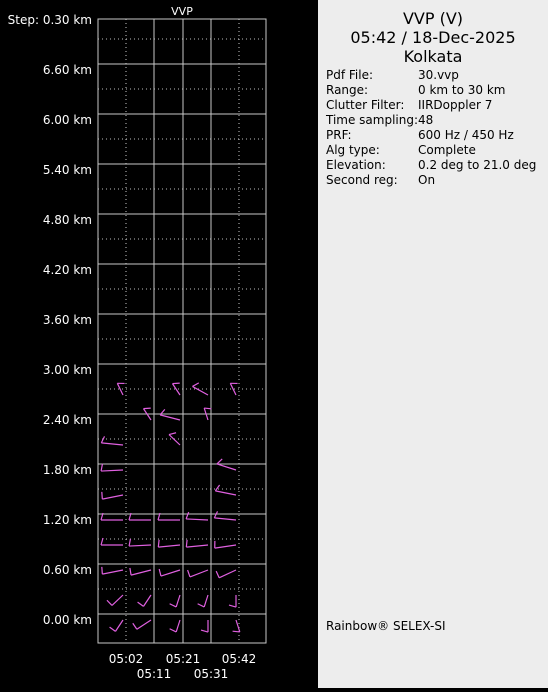 The width and height of the screenshot is (548, 692). What do you see at coordinates (425, 120) in the screenshot?
I see `info-value: 48` at bounding box center [425, 120].